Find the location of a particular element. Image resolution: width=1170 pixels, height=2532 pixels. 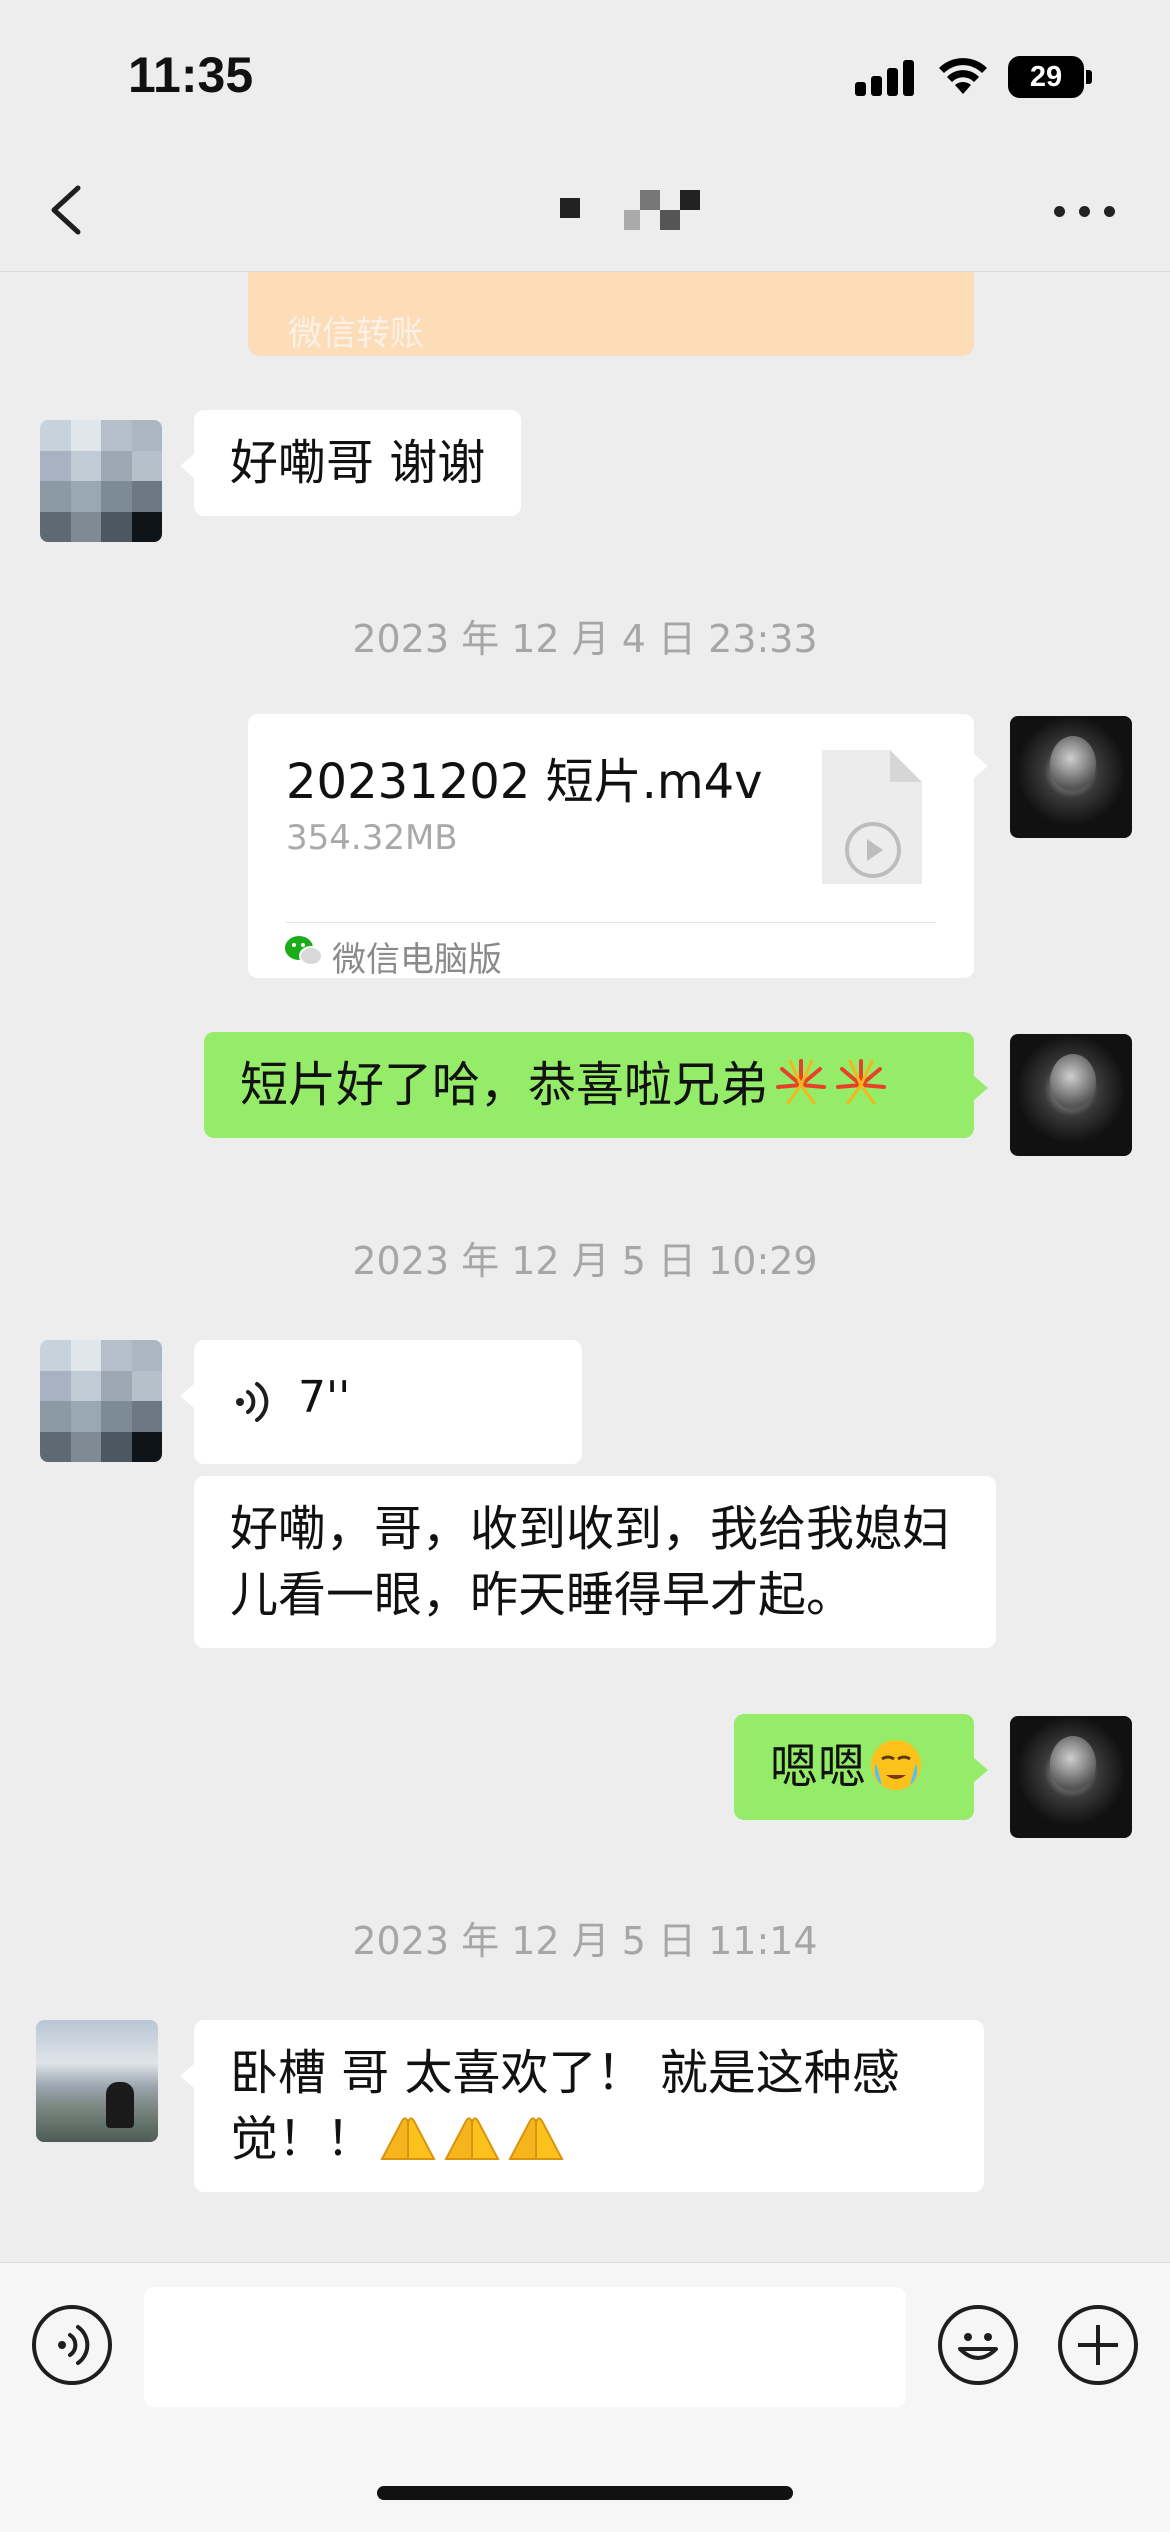

navigation-bar is located at coordinates (585, 211).